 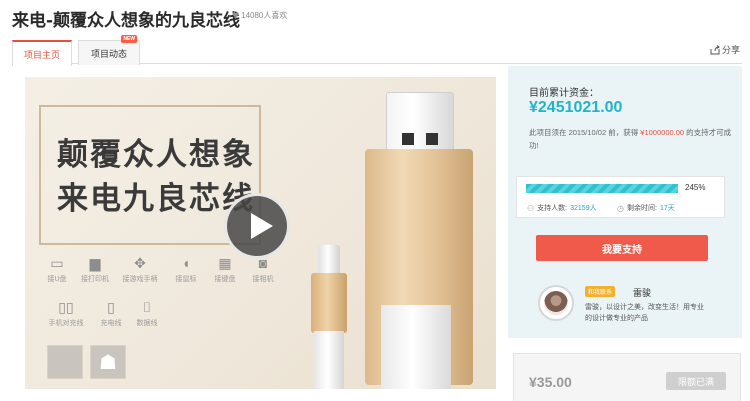 What do you see at coordinates (95, 263) in the screenshot?
I see `printer-icon: ▆` at bounding box center [95, 263].